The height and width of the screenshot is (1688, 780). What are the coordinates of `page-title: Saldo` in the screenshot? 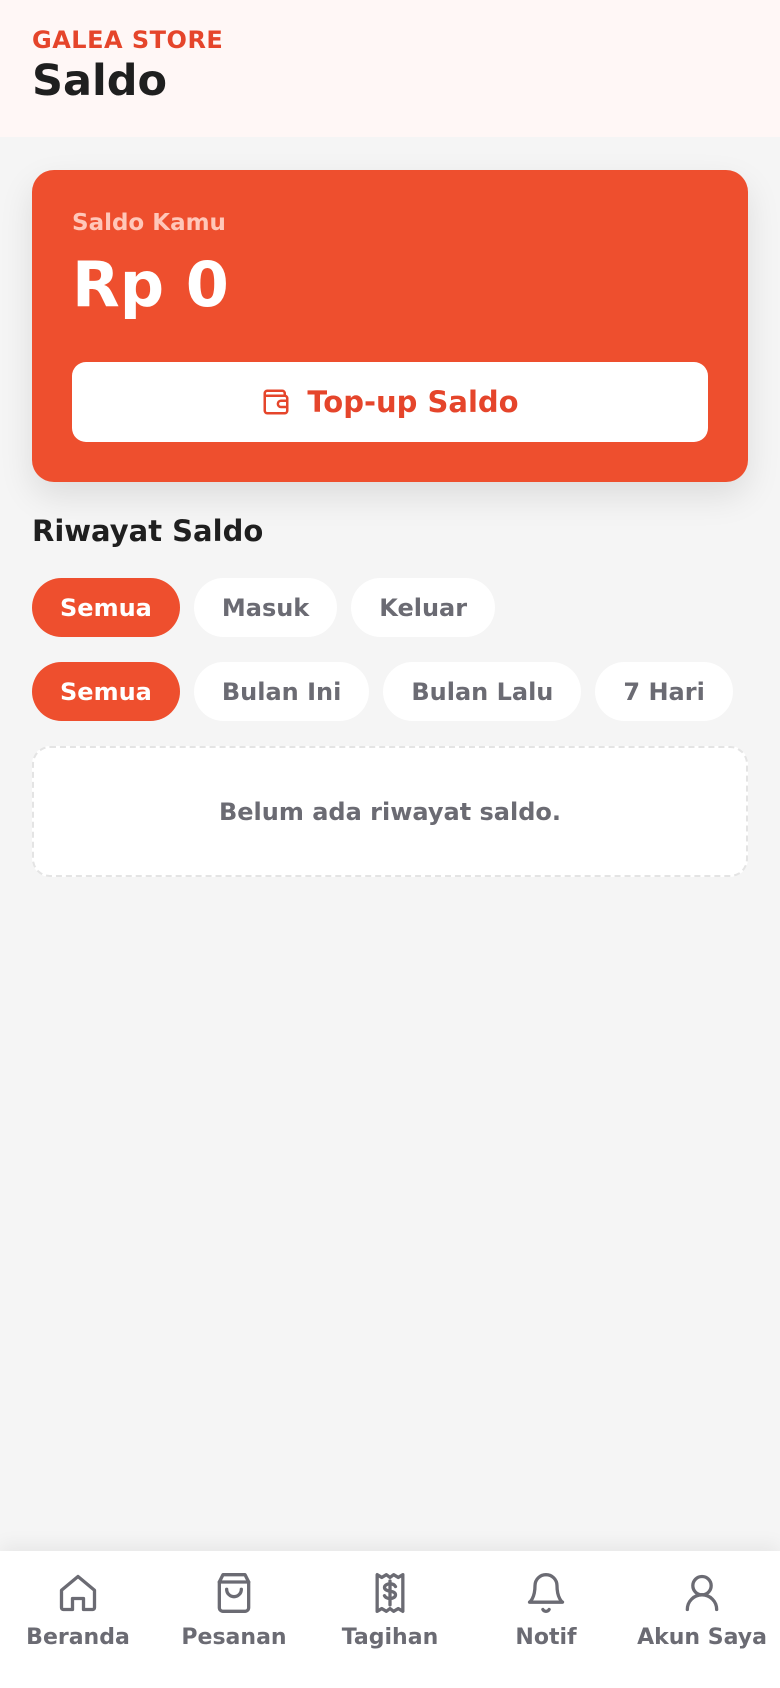 It's located at (100, 81).